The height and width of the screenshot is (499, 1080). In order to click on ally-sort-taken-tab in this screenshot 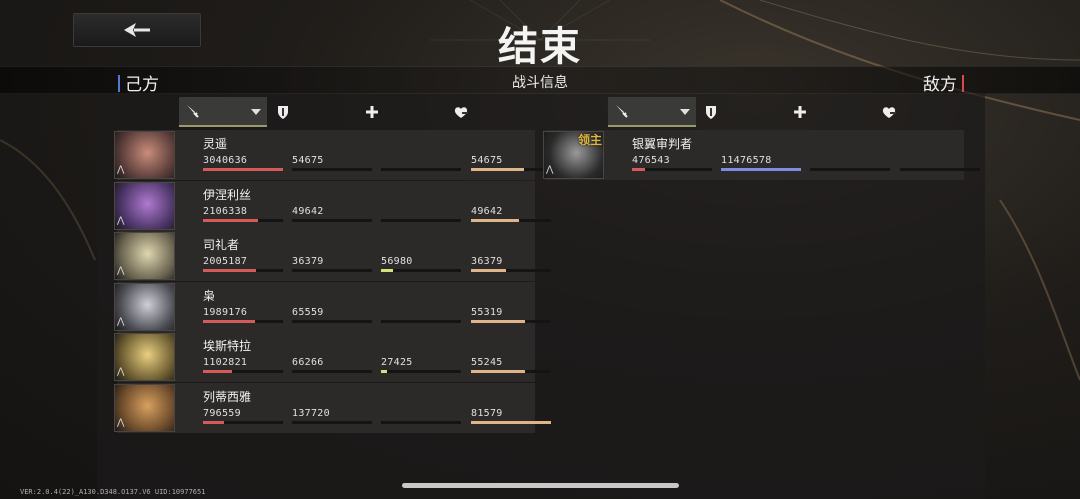, I will do `click(313, 112)`.